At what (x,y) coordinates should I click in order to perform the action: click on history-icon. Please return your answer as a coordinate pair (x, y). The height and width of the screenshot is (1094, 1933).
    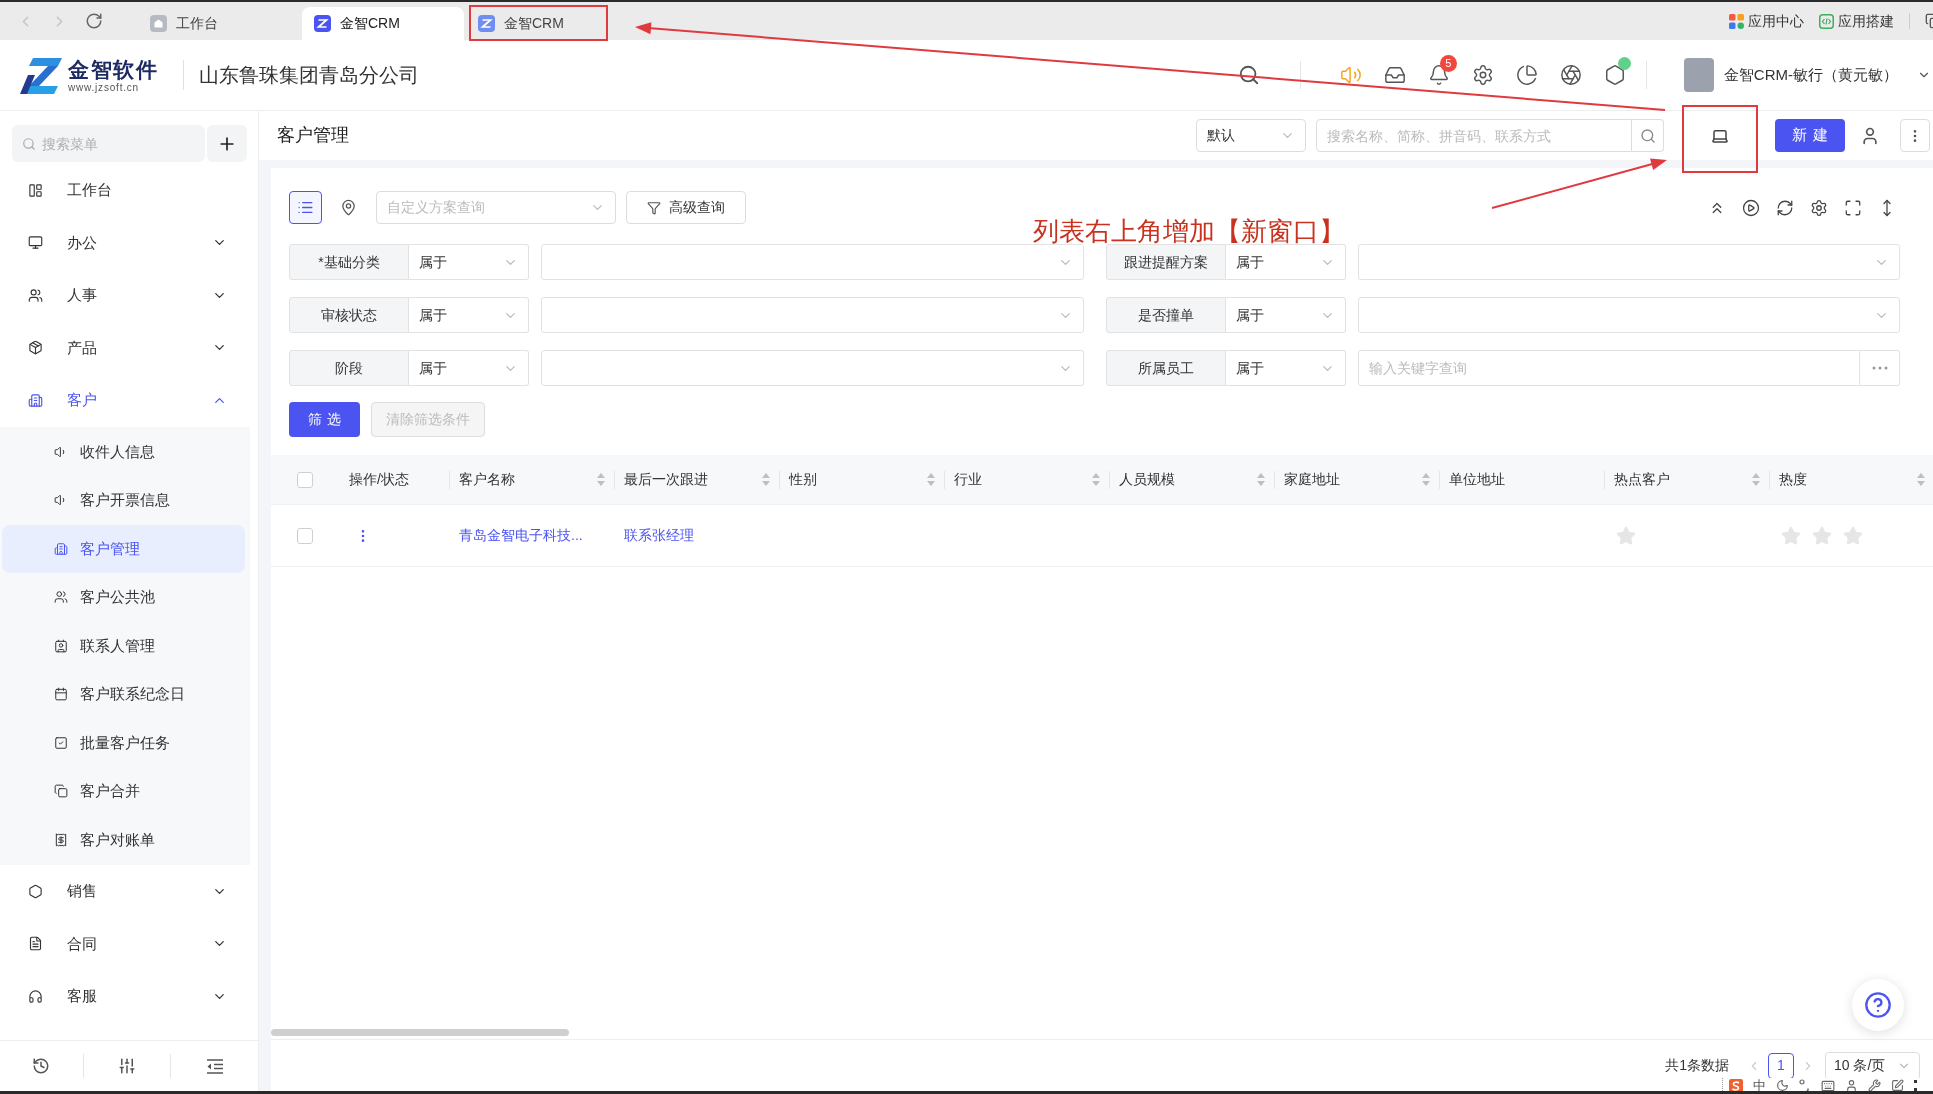
    Looking at the image, I should click on (41, 1066).